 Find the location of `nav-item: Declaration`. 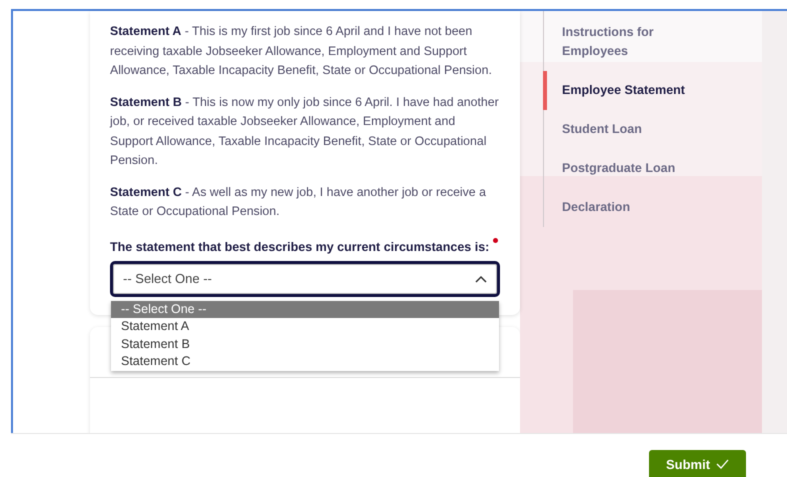

nav-item: Declaration is located at coordinates (623, 207).